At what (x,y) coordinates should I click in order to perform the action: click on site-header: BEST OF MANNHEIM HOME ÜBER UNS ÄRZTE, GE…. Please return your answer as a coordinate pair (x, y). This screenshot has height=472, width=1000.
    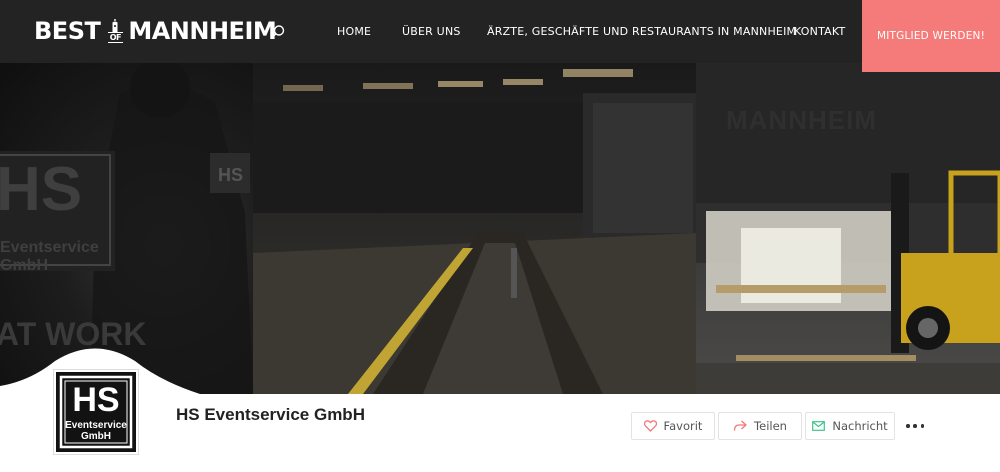
    Looking at the image, I should click on (500, 31).